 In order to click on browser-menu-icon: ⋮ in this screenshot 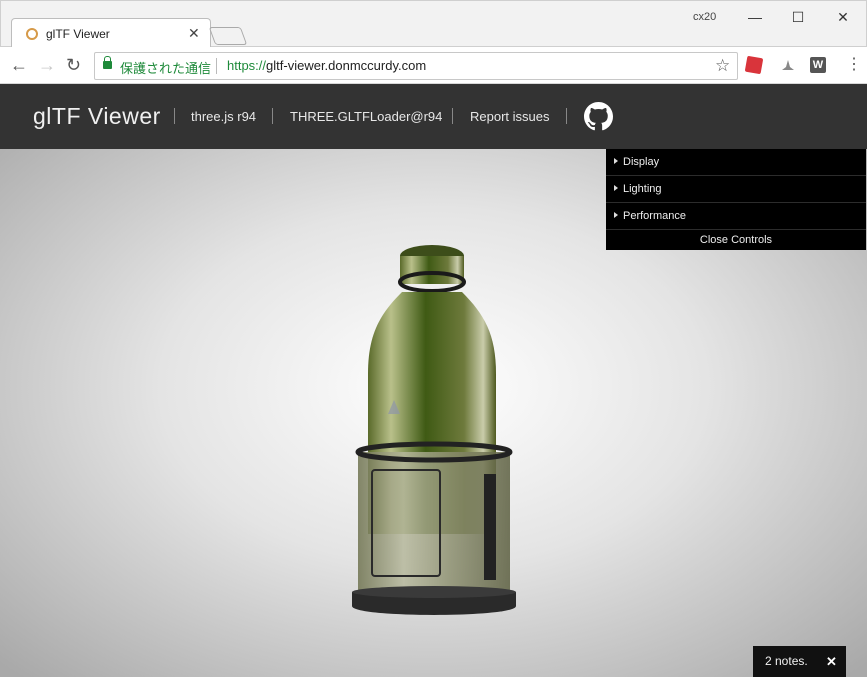, I will do `click(854, 65)`.